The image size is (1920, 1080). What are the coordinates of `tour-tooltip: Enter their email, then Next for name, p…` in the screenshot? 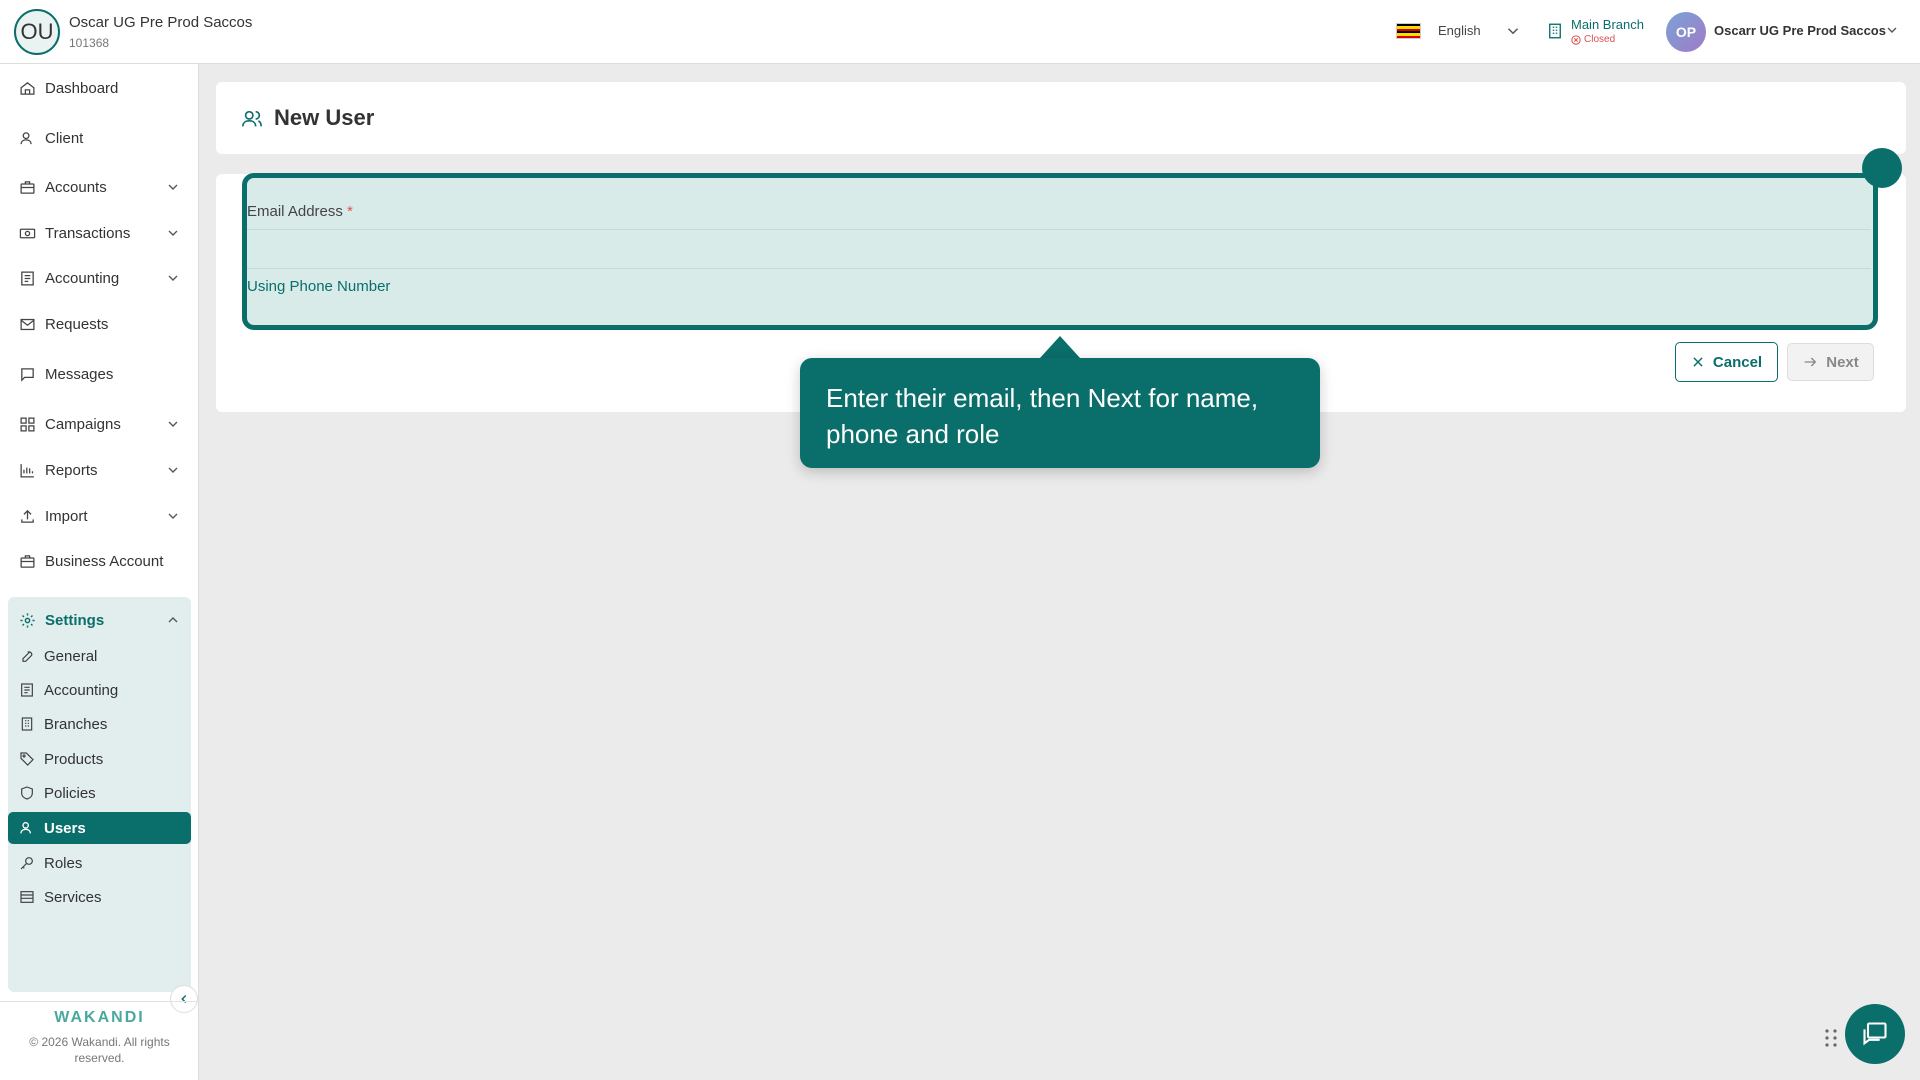 It's located at (1060, 413).